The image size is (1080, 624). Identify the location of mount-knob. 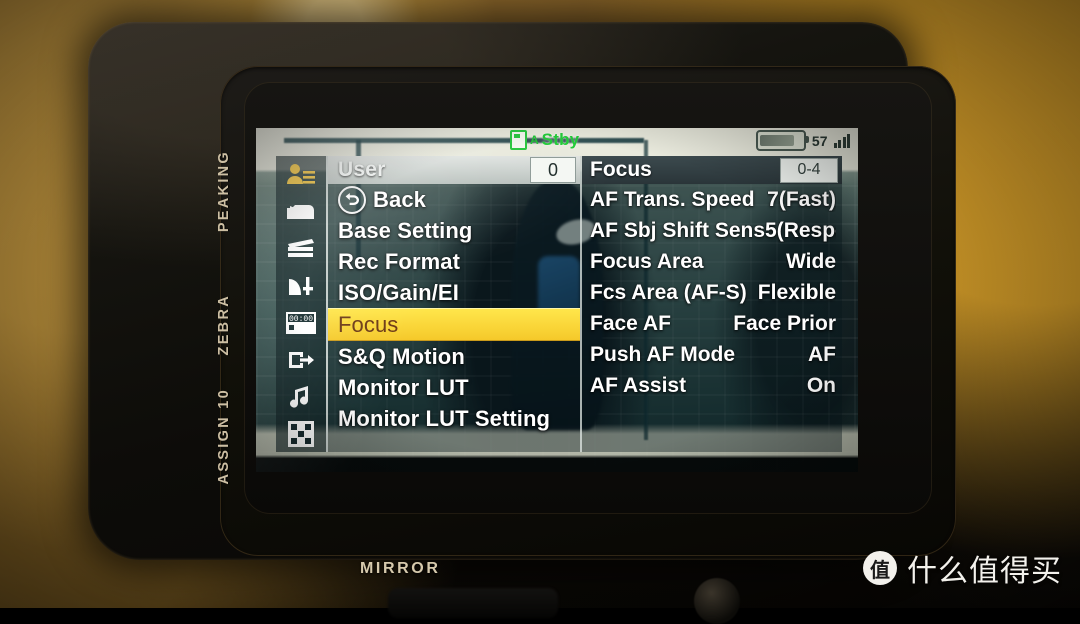
(717, 601).